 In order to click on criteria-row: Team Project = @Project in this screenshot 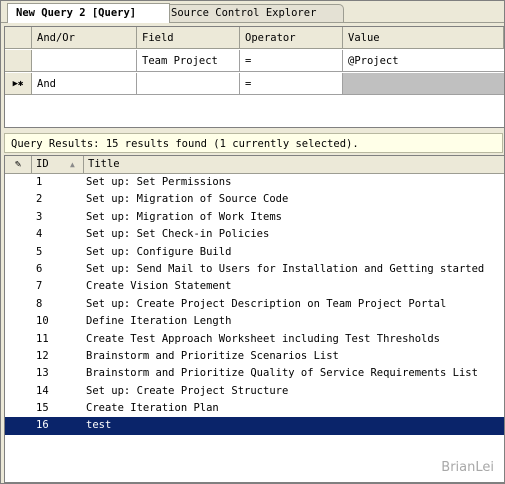, I will do `click(254, 61)`.